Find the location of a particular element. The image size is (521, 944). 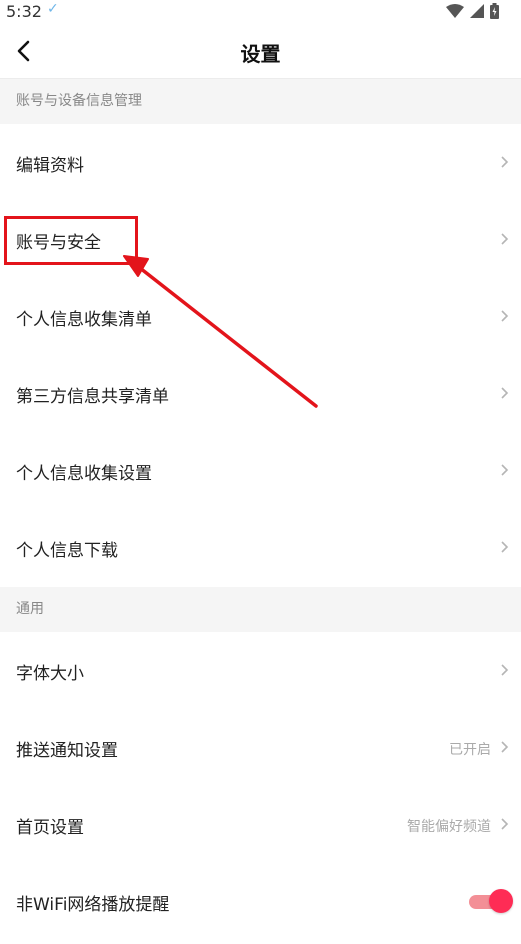

row-push-notification: 推送通知设置 已开启 is located at coordinates (260, 747).